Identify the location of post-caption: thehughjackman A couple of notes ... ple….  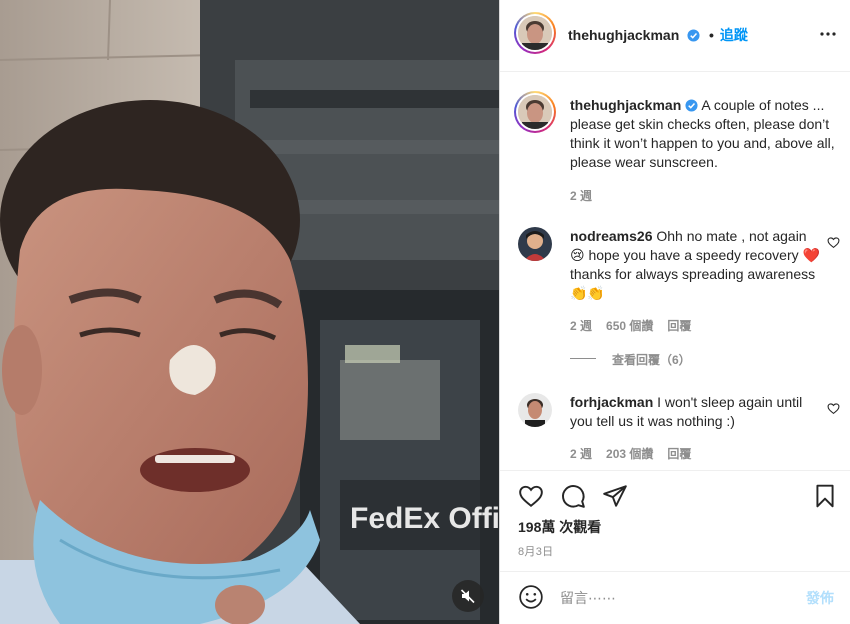
(703, 134).